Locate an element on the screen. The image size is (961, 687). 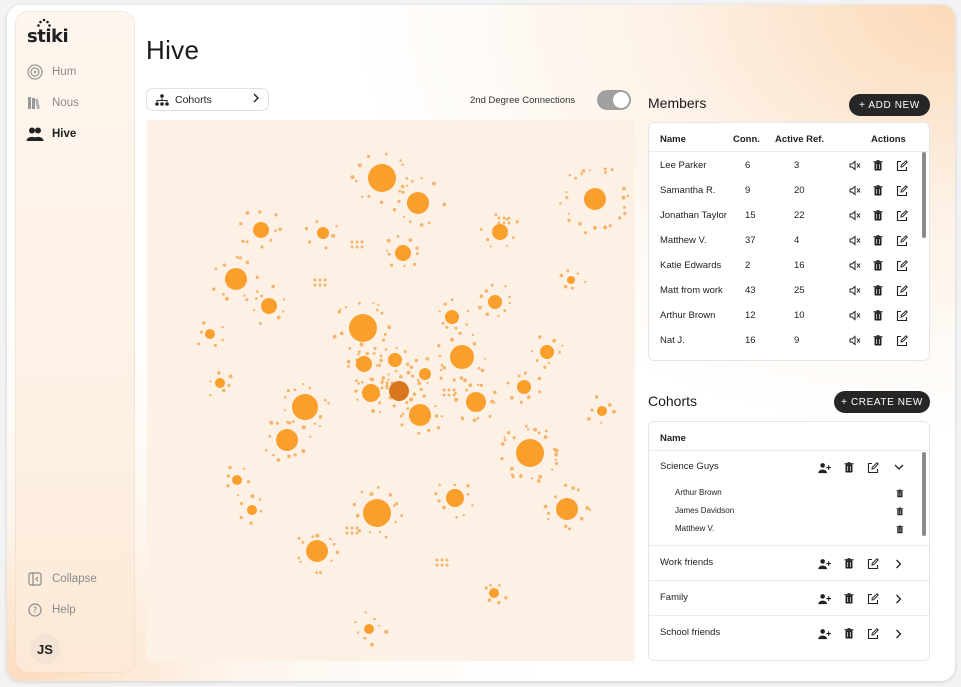
app-logo: stiki is located at coordinates (48, 36).